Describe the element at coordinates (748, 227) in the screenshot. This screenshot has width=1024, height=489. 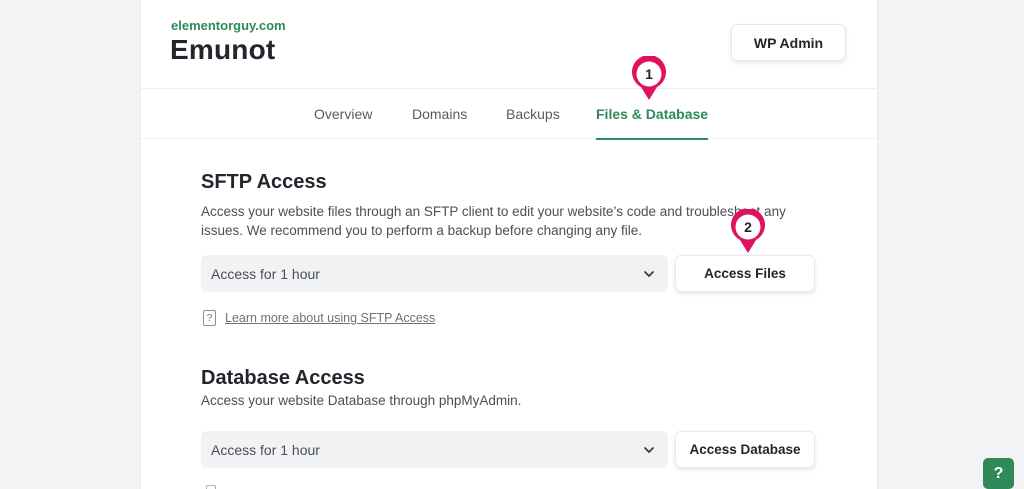
I see `marker-number-2: 2` at that location.